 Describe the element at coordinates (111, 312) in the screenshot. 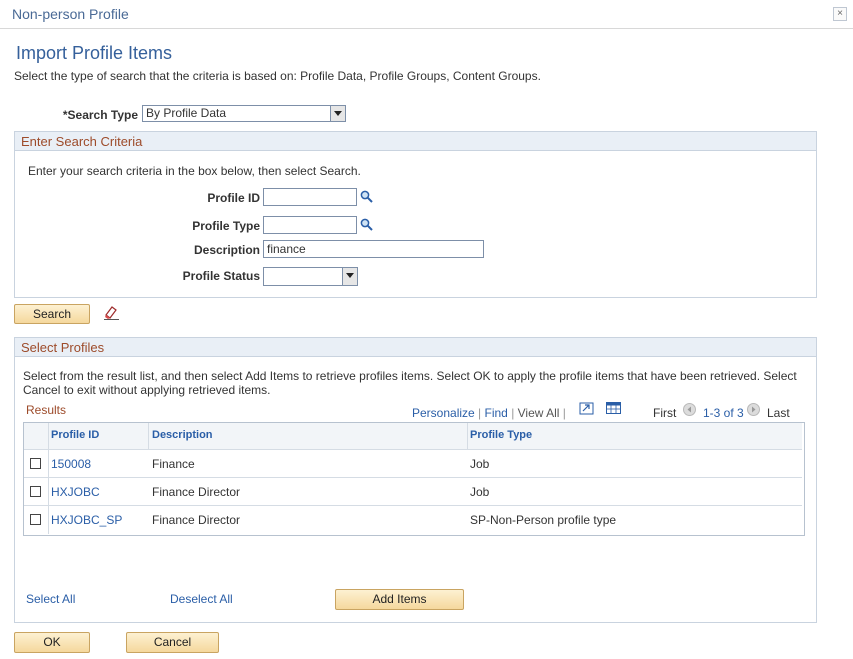

I see `eraser-icon` at that location.